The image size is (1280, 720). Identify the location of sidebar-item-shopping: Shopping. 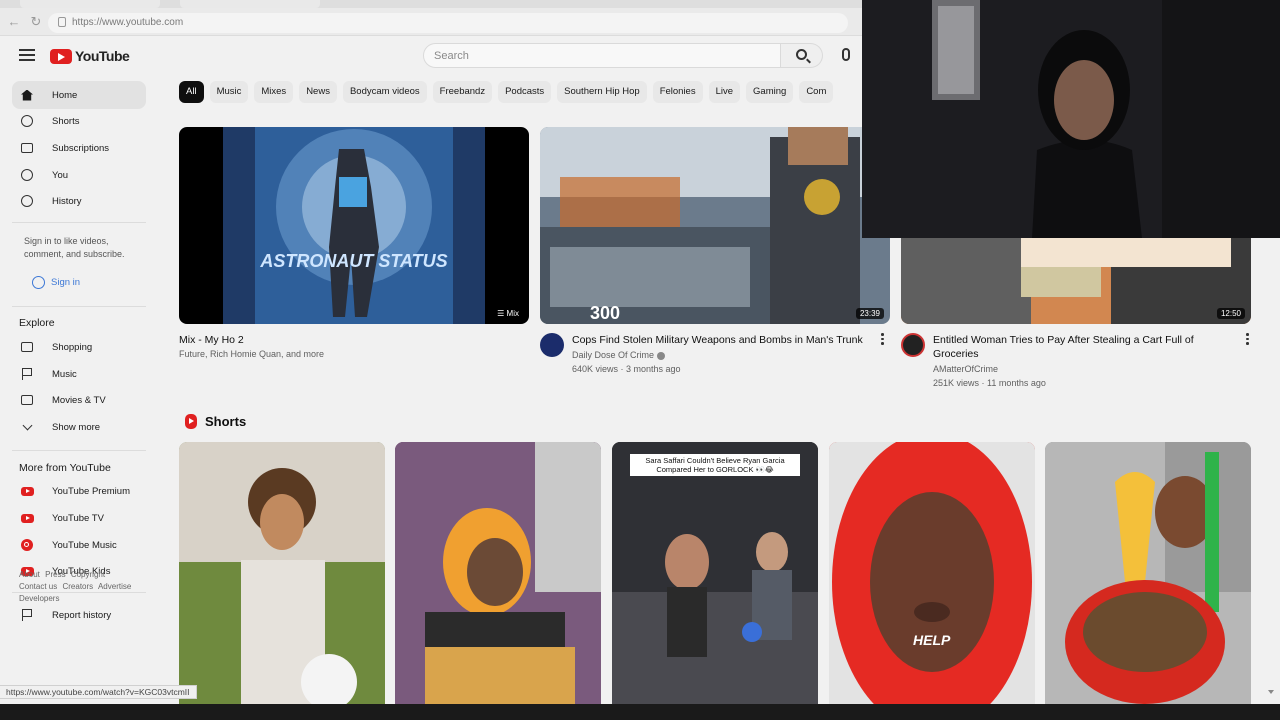
(79, 347).